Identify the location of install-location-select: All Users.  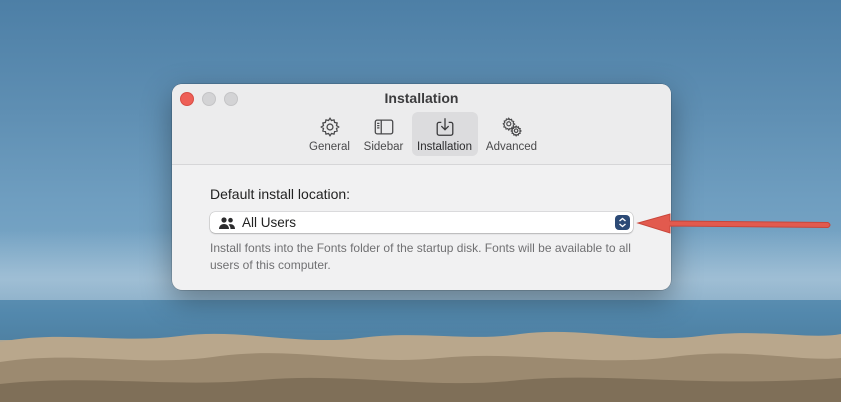
(421, 222).